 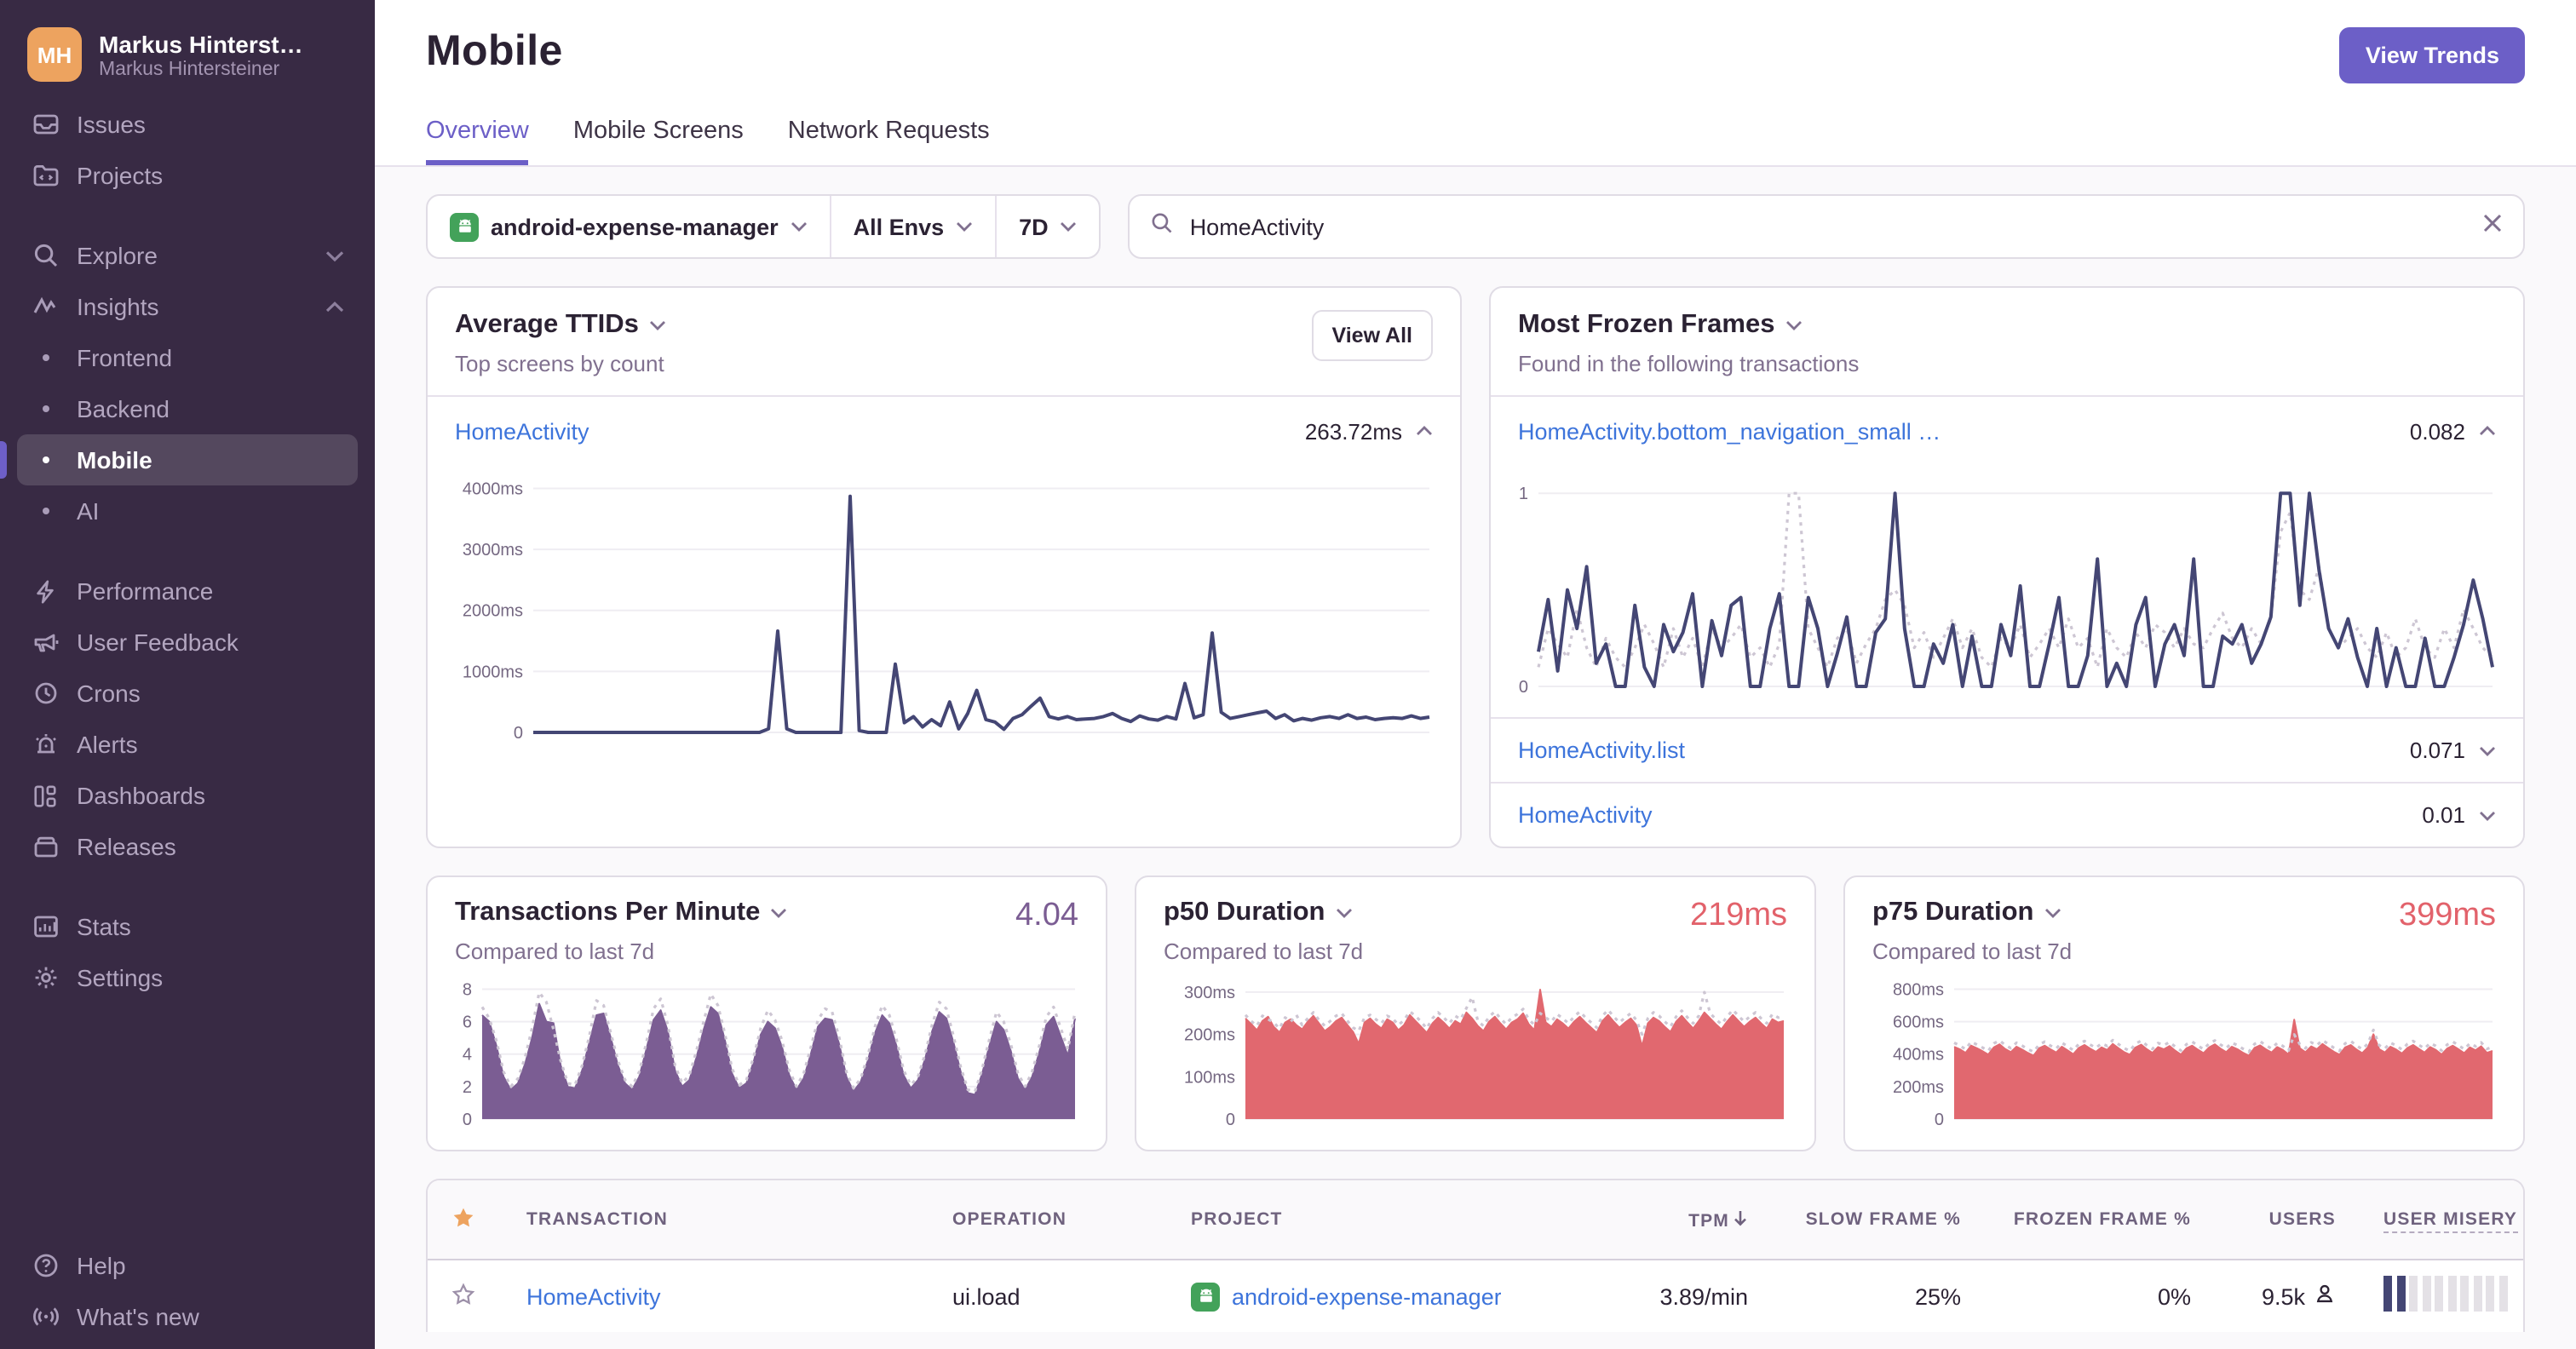 What do you see at coordinates (465, 227) in the screenshot?
I see `android-platform-icon` at bounding box center [465, 227].